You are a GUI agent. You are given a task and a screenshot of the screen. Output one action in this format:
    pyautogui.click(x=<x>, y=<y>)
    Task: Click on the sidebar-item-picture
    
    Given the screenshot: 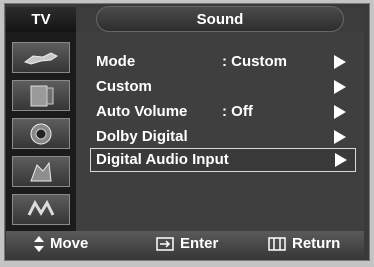 What is the action you would take?
    pyautogui.click(x=41, y=57)
    